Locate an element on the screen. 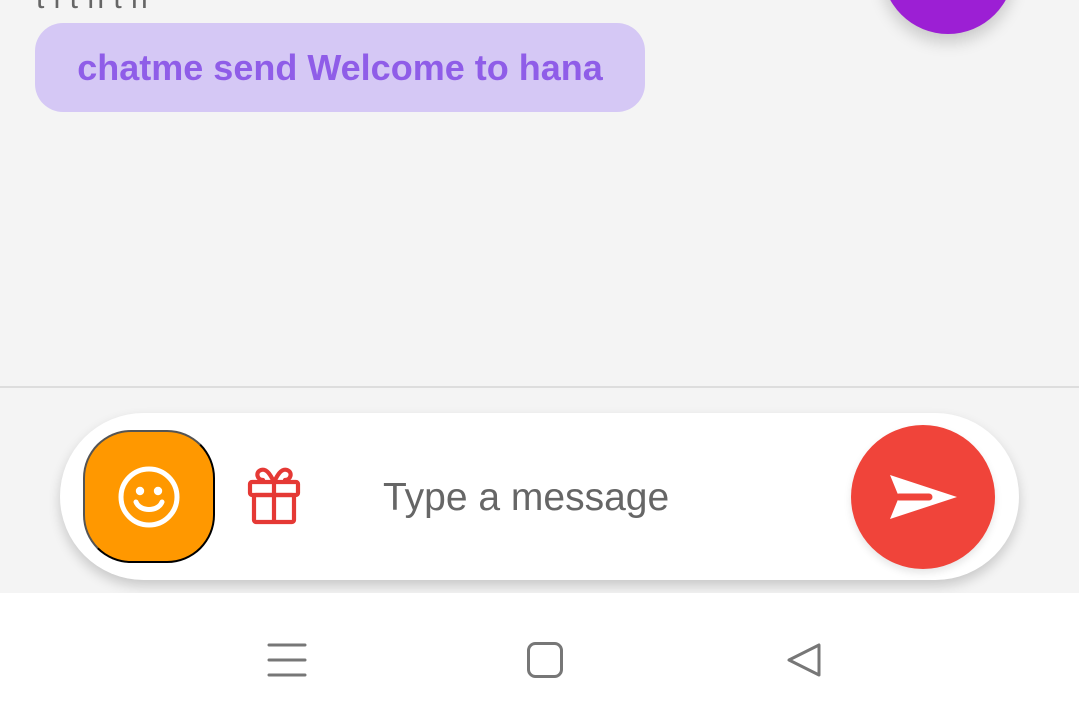  menu-button is located at coordinates (287, 660).